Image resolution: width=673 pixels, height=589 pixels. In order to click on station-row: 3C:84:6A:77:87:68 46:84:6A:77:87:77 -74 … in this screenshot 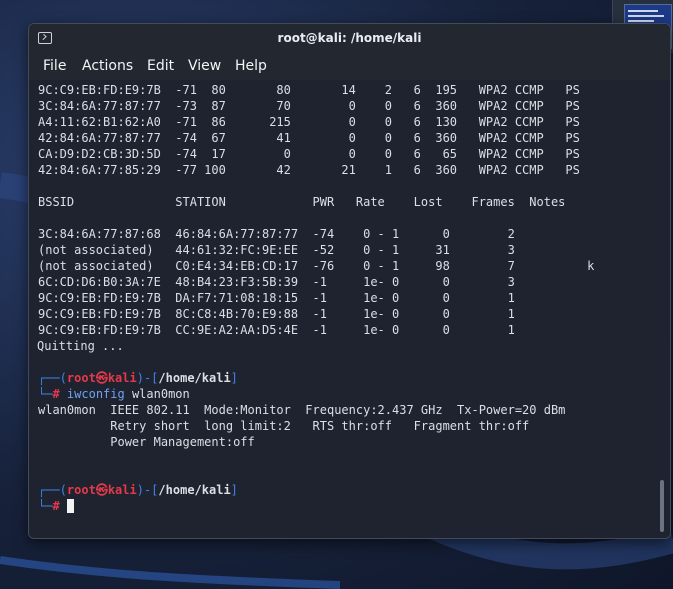, I will do `click(276, 234)`.